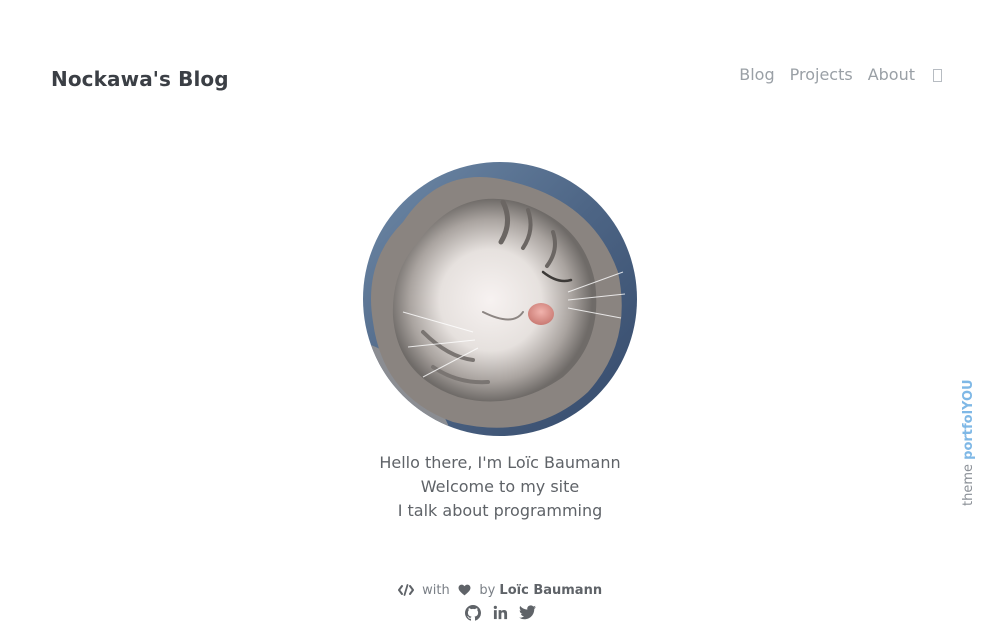 Image resolution: width=1000 pixels, height=625 pixels. I want to click on linkedin-link, so click(500, 612).